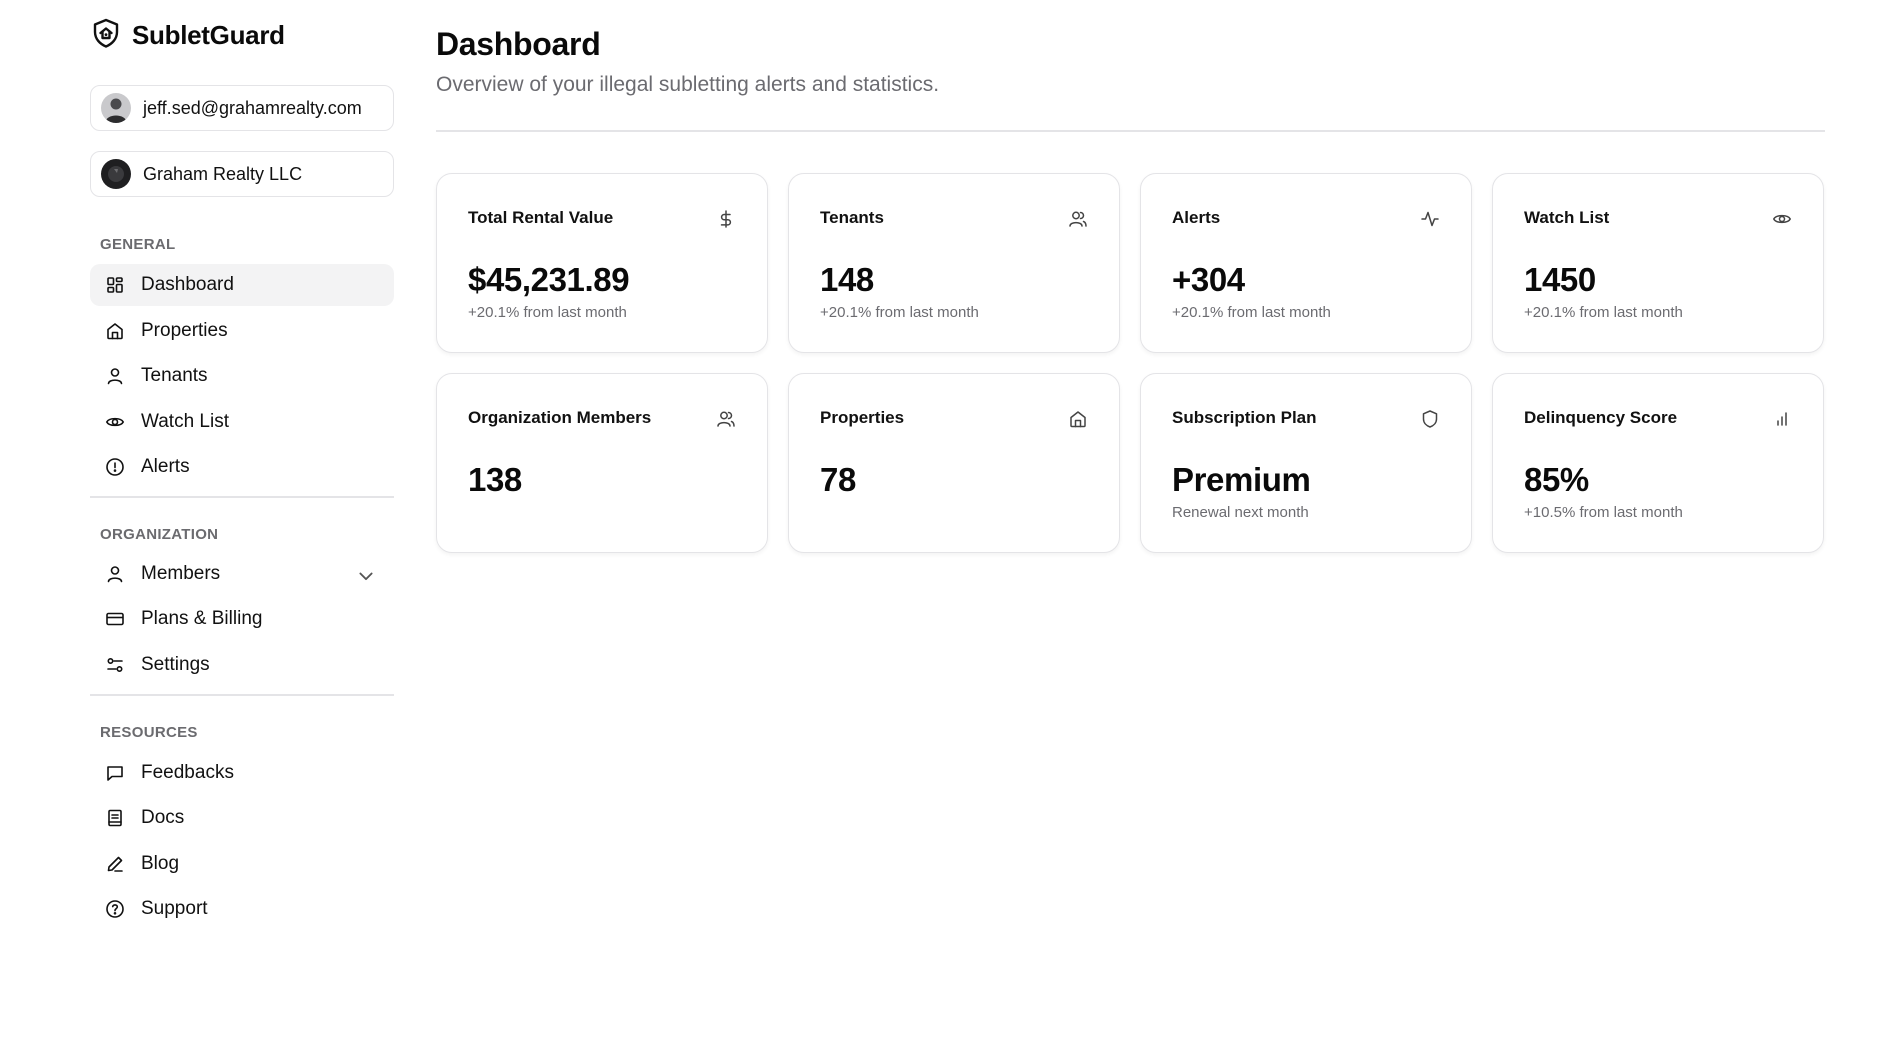 The width and height of the screenshot is (1899, 1058). I want to click on card-title: Watch List, so click(1567, 217).